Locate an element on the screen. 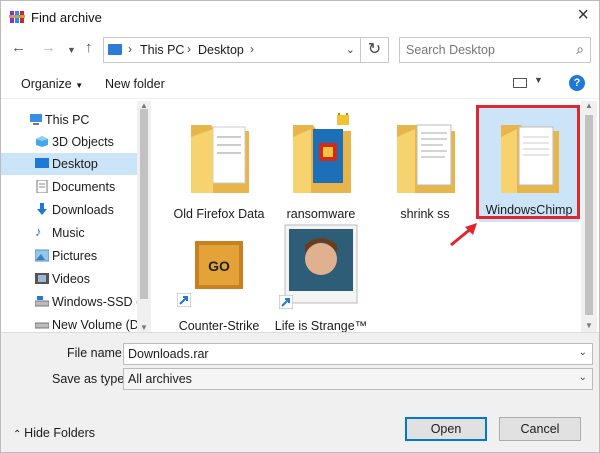 Image resolution: width=600 pixels, height=453 pixels. list-item: GO Counter-Strike is located at coordinates (219, 276).